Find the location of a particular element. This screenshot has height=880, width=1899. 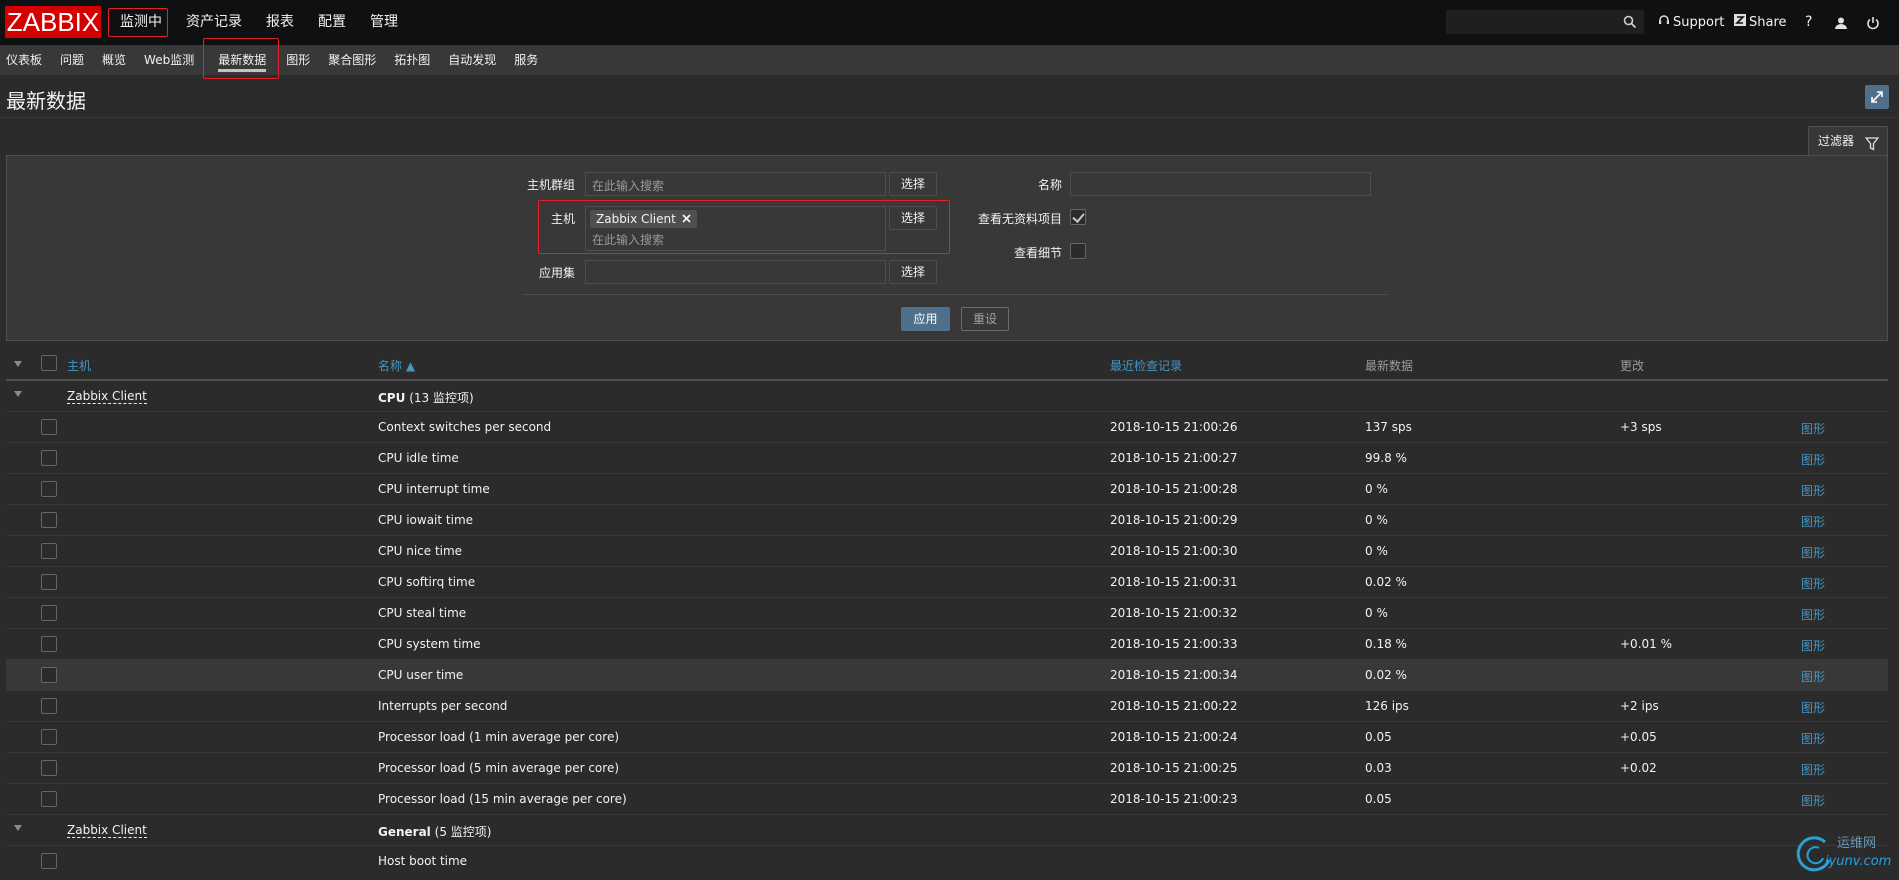

sub-menu-maps: 拓扑图 is located at coordinates (414, 60).